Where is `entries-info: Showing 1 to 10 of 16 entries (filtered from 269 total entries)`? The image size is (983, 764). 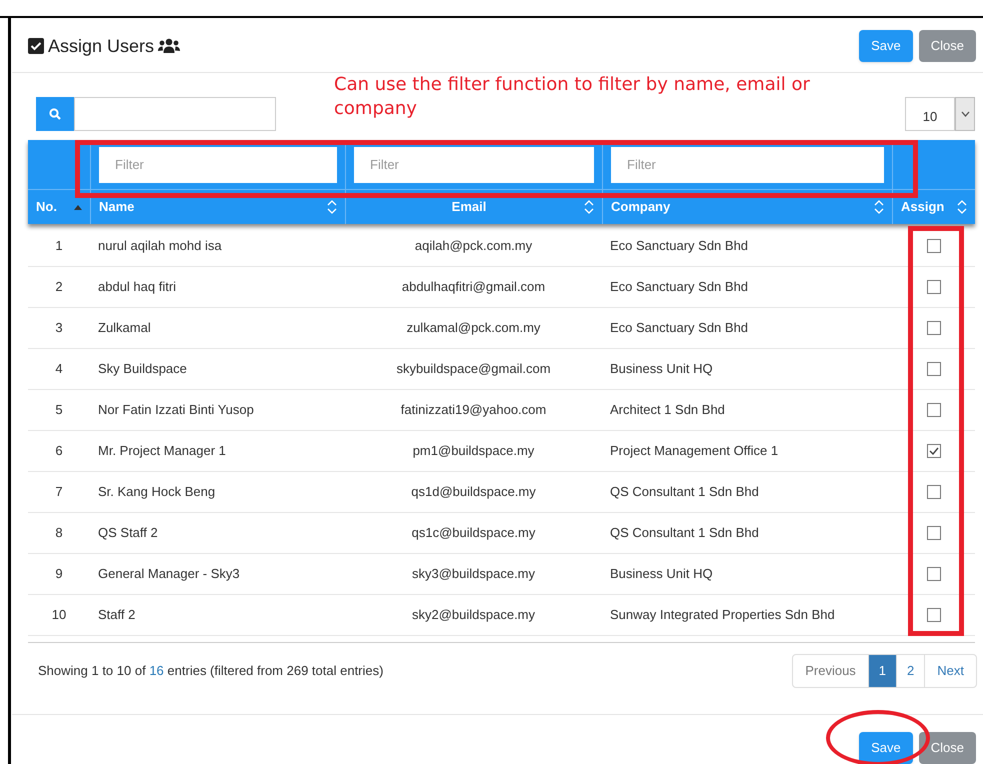 entries-info: Showing 1 to 10 of 16 entries (filtered from 269 total entries) is located at coordinates (211, 671).